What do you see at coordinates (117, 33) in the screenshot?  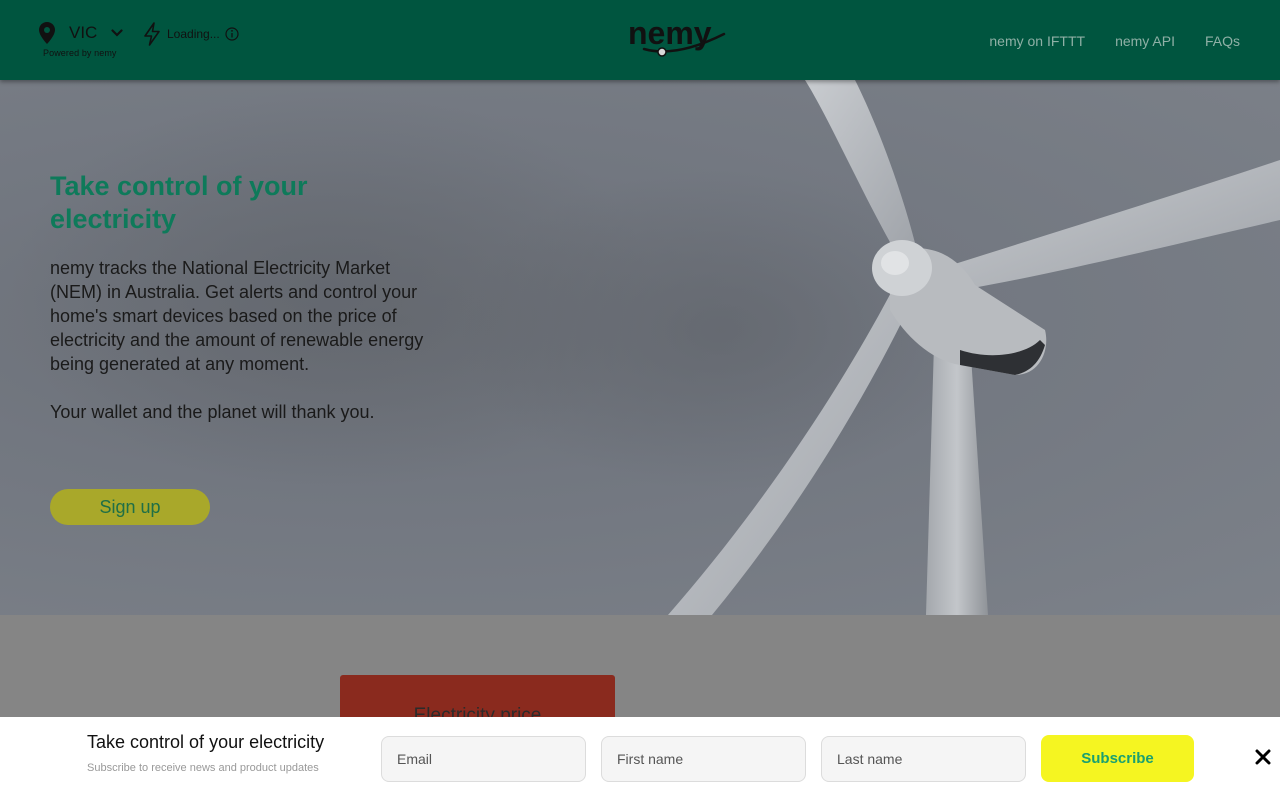 I see `chevron-down-icon` at bounding box center [117, 33].